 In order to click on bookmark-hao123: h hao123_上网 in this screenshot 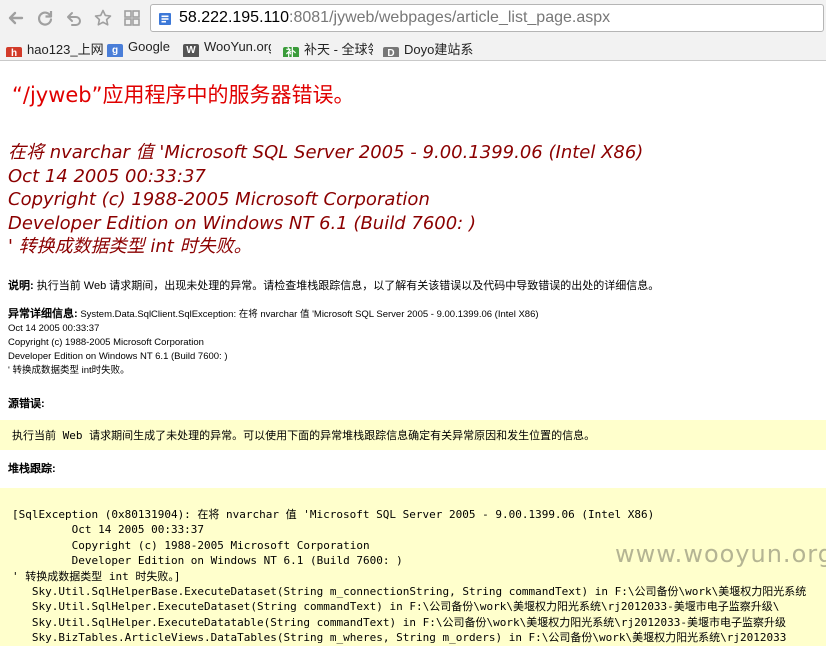, I will do `click(55, 48)`.